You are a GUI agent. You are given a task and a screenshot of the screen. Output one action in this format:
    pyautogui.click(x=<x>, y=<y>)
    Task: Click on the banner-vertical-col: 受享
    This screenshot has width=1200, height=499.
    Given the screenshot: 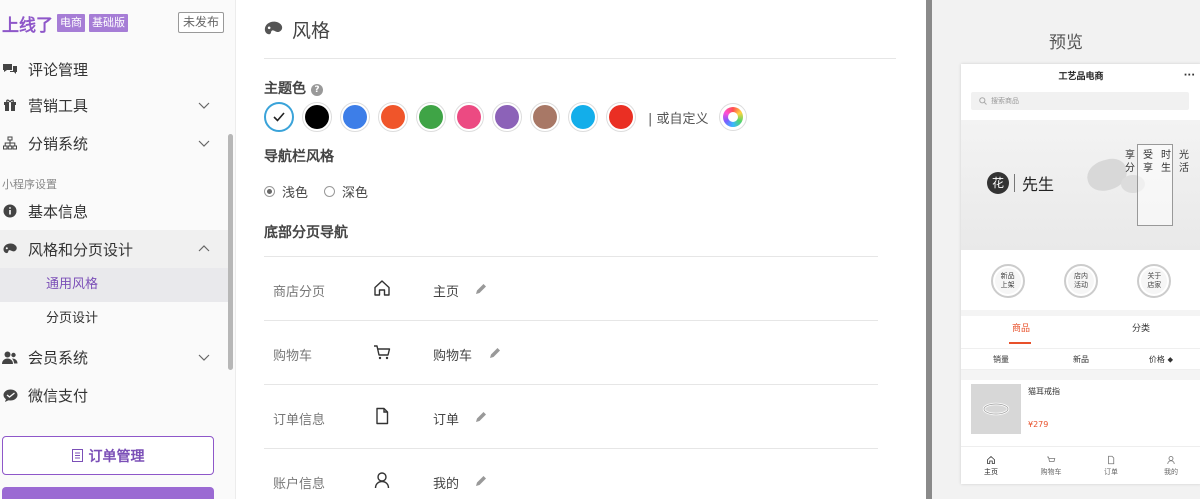 What is the action you would take?
    pyautogui.click(x=1146, y=162)
    